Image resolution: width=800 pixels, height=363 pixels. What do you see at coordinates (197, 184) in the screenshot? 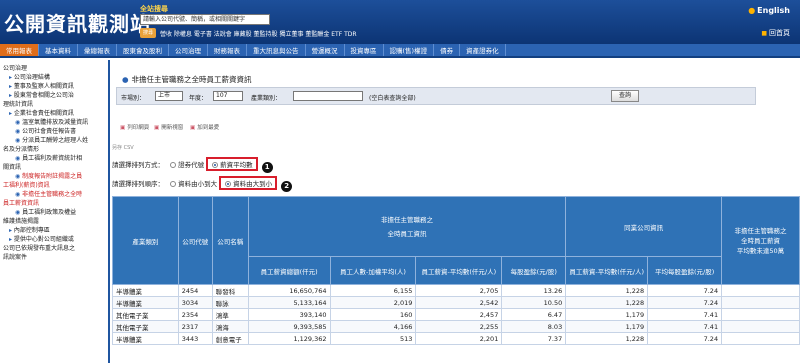
I see `order-asc-label: 資料由小到大` at bounding box center [197, 184].